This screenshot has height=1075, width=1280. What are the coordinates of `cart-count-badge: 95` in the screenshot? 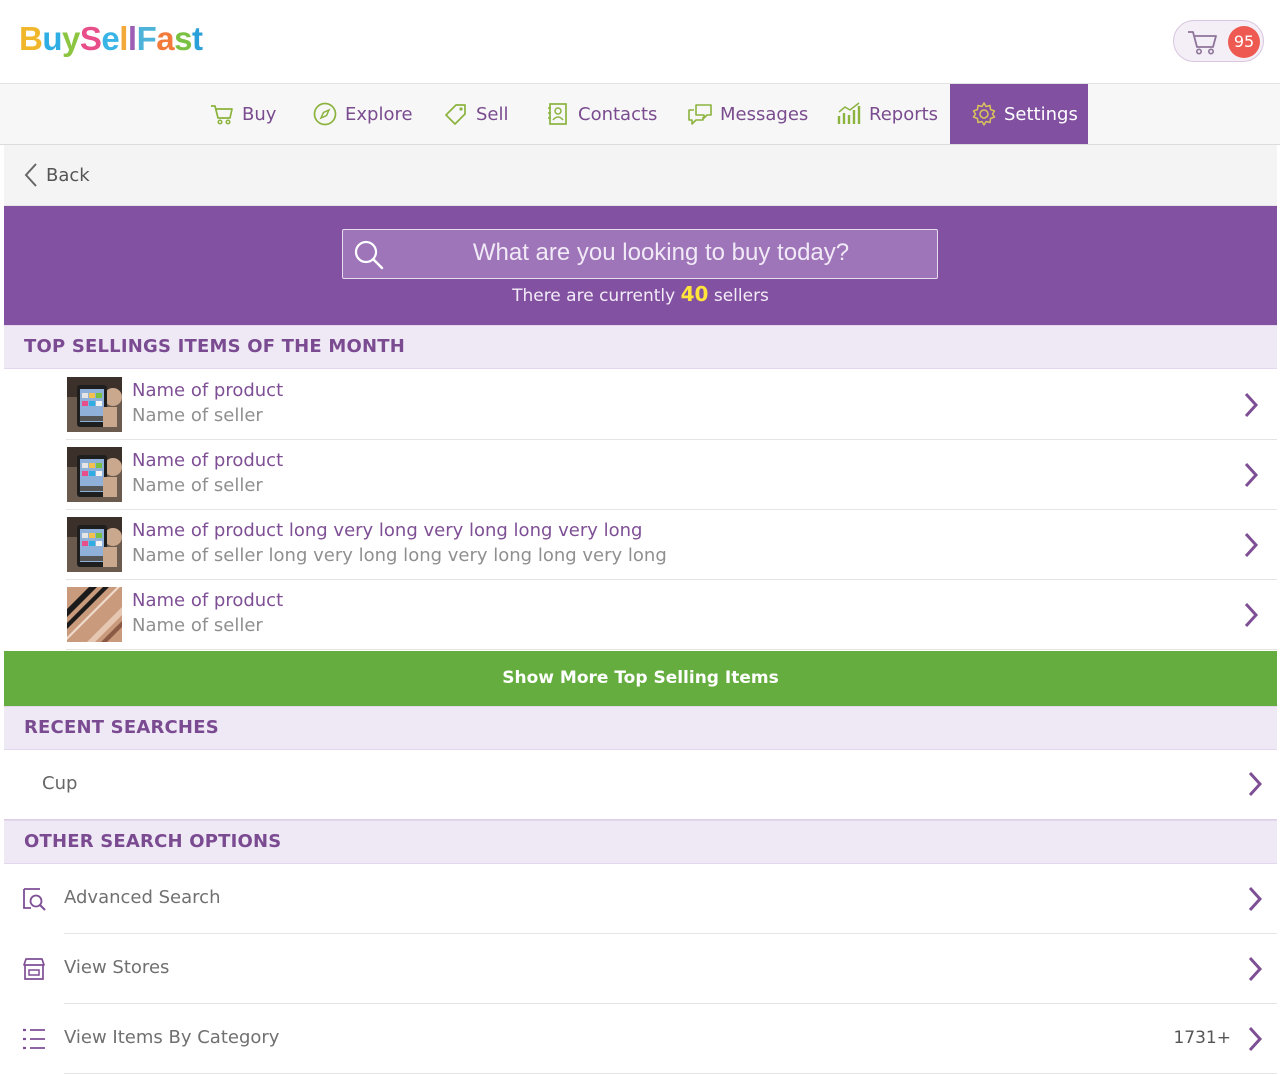 It's located at (1244, 42).